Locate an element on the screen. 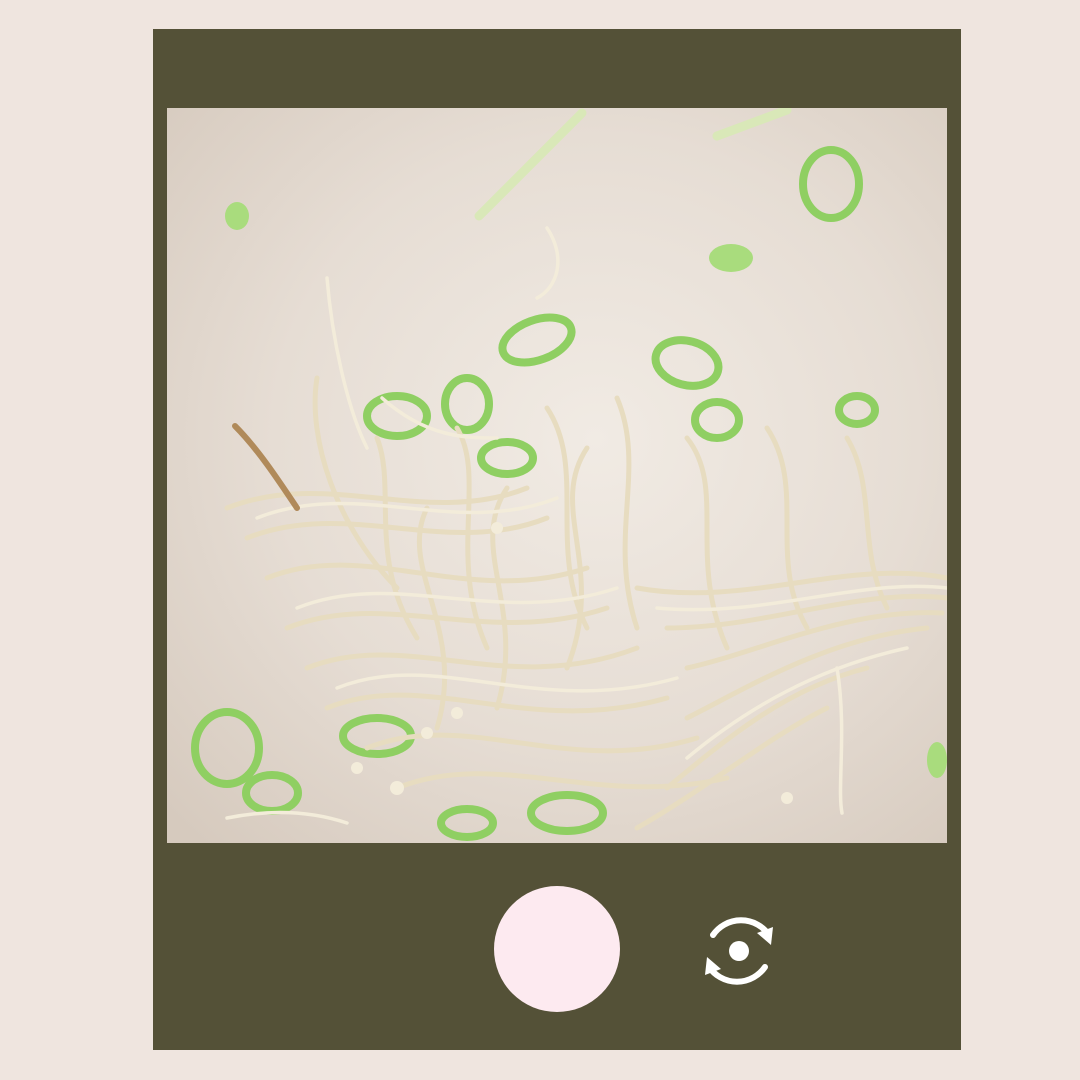  flip-camera-button is located at coordinates (739, 951).